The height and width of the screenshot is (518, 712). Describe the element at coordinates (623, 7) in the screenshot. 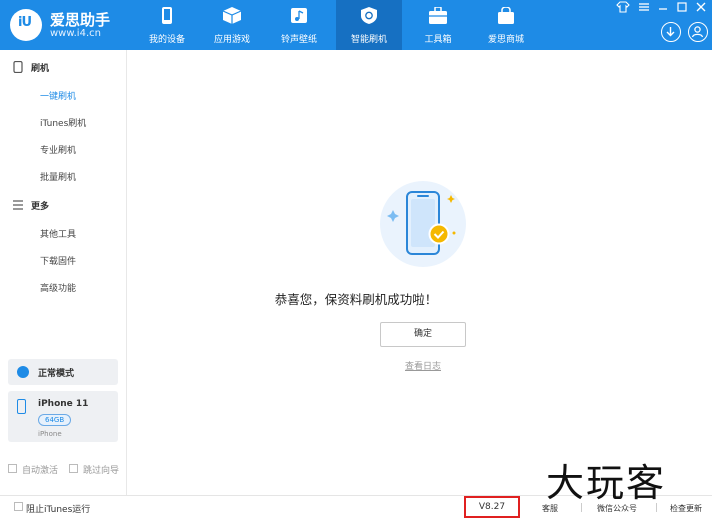

I see `shirt-icon` at that location.